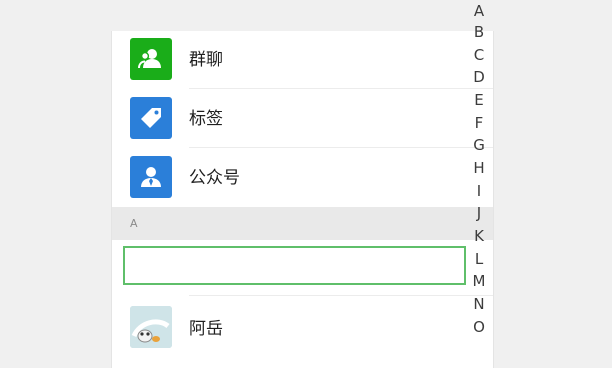 This screenshot has width=612, height=368. Describe the element at coordinates (479, 281) in the screenshot. I see `index-letter-m: M` at that location.